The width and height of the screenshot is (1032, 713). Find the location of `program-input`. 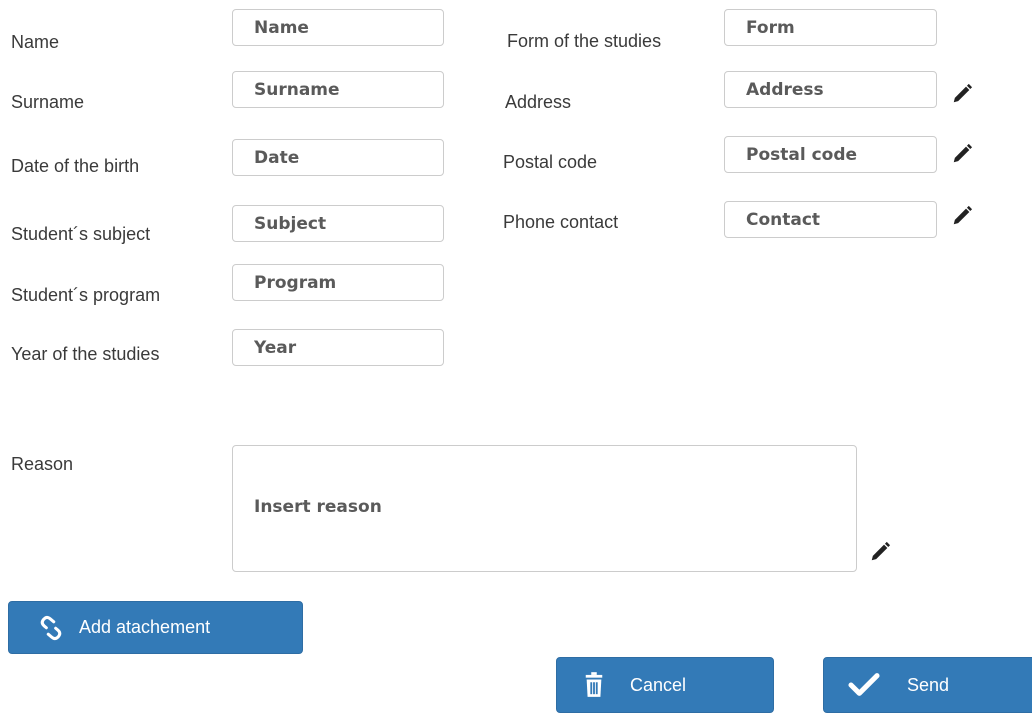

program-input is located at coordinates (338, 282).